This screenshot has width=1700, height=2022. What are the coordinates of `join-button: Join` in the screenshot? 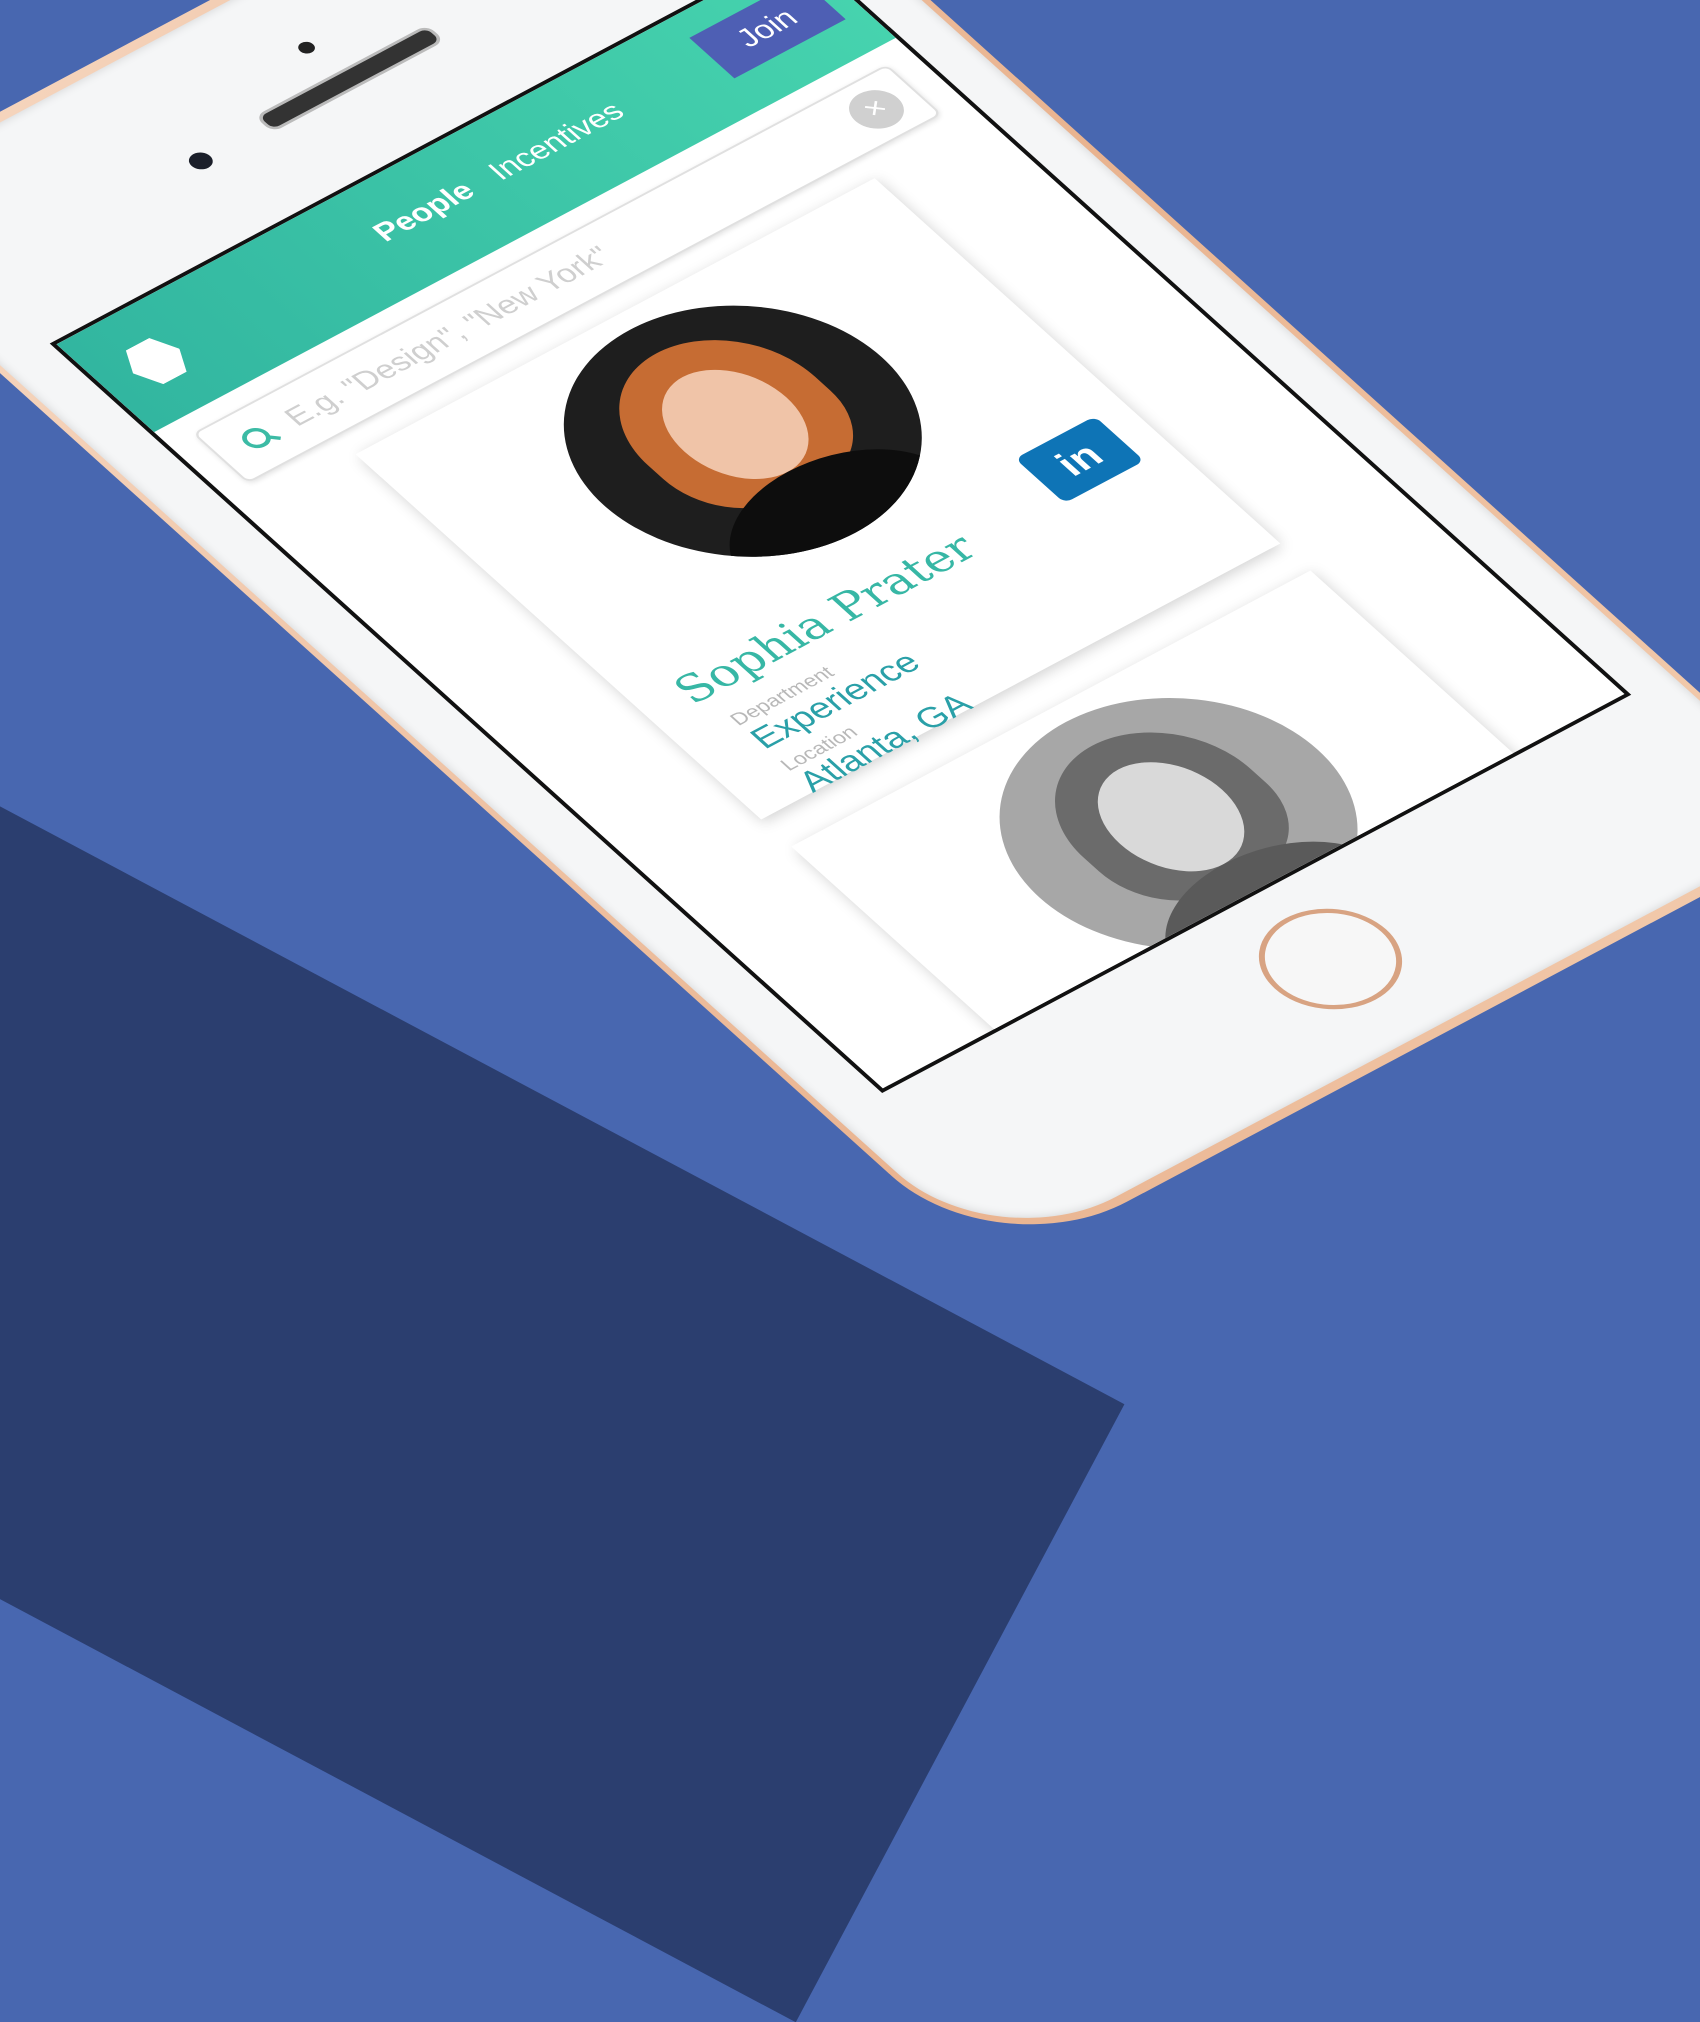 It's located at (767, 39).